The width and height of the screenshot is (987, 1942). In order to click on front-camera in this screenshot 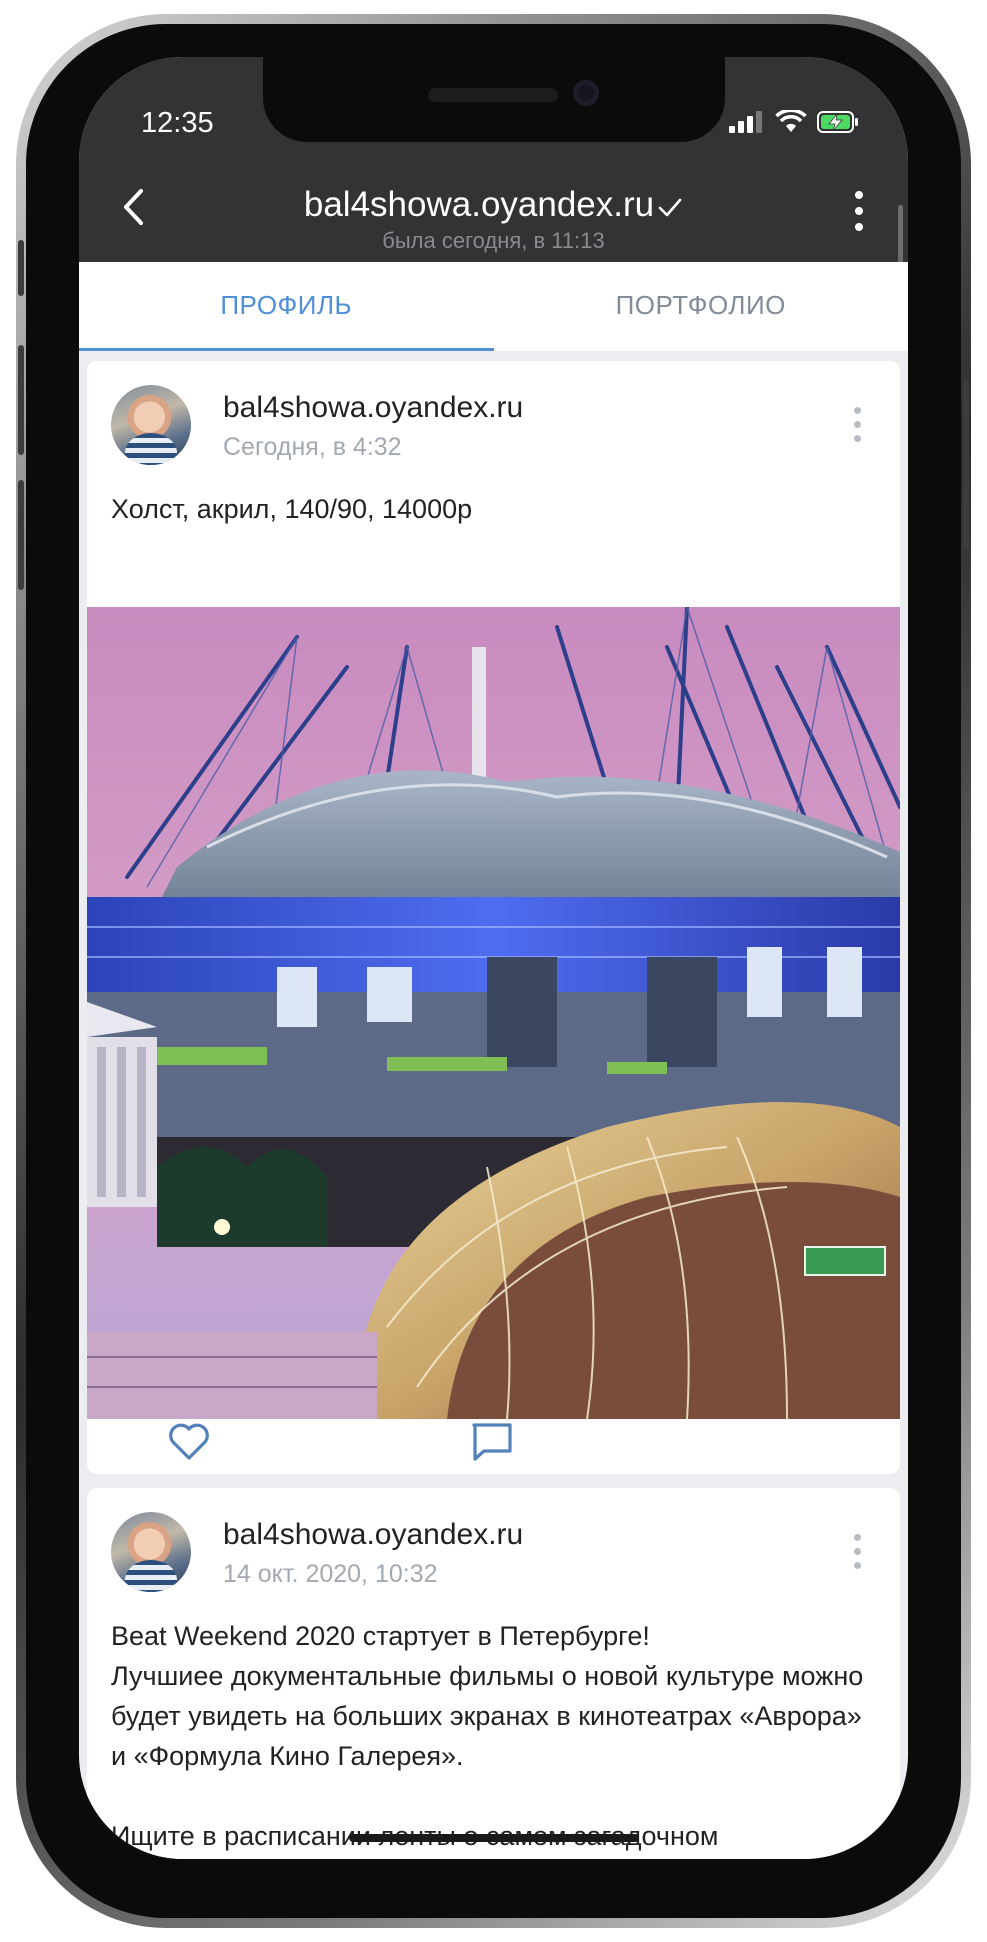, I will do `click(586, 93)`.